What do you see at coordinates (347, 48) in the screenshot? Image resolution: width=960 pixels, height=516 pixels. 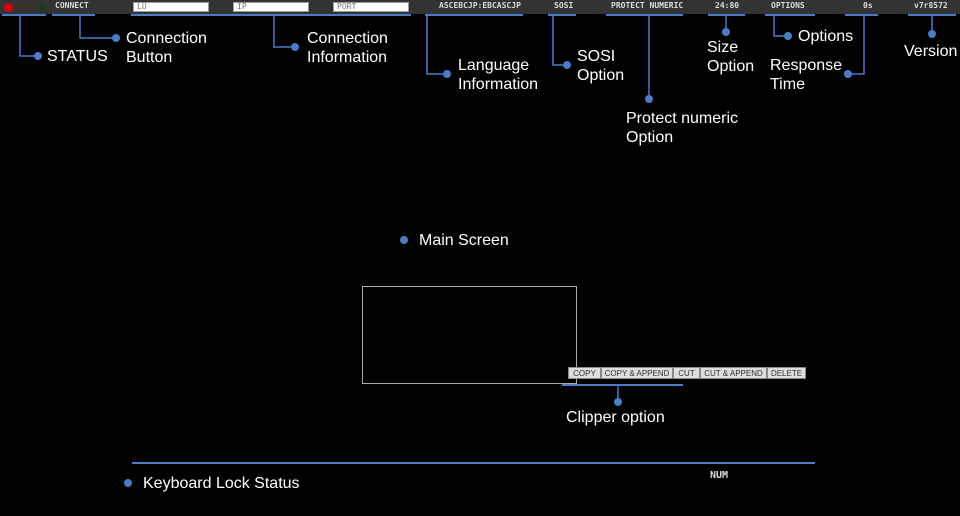 I see `label-connection-info: Connection Information` at bounding box center [347, 48].